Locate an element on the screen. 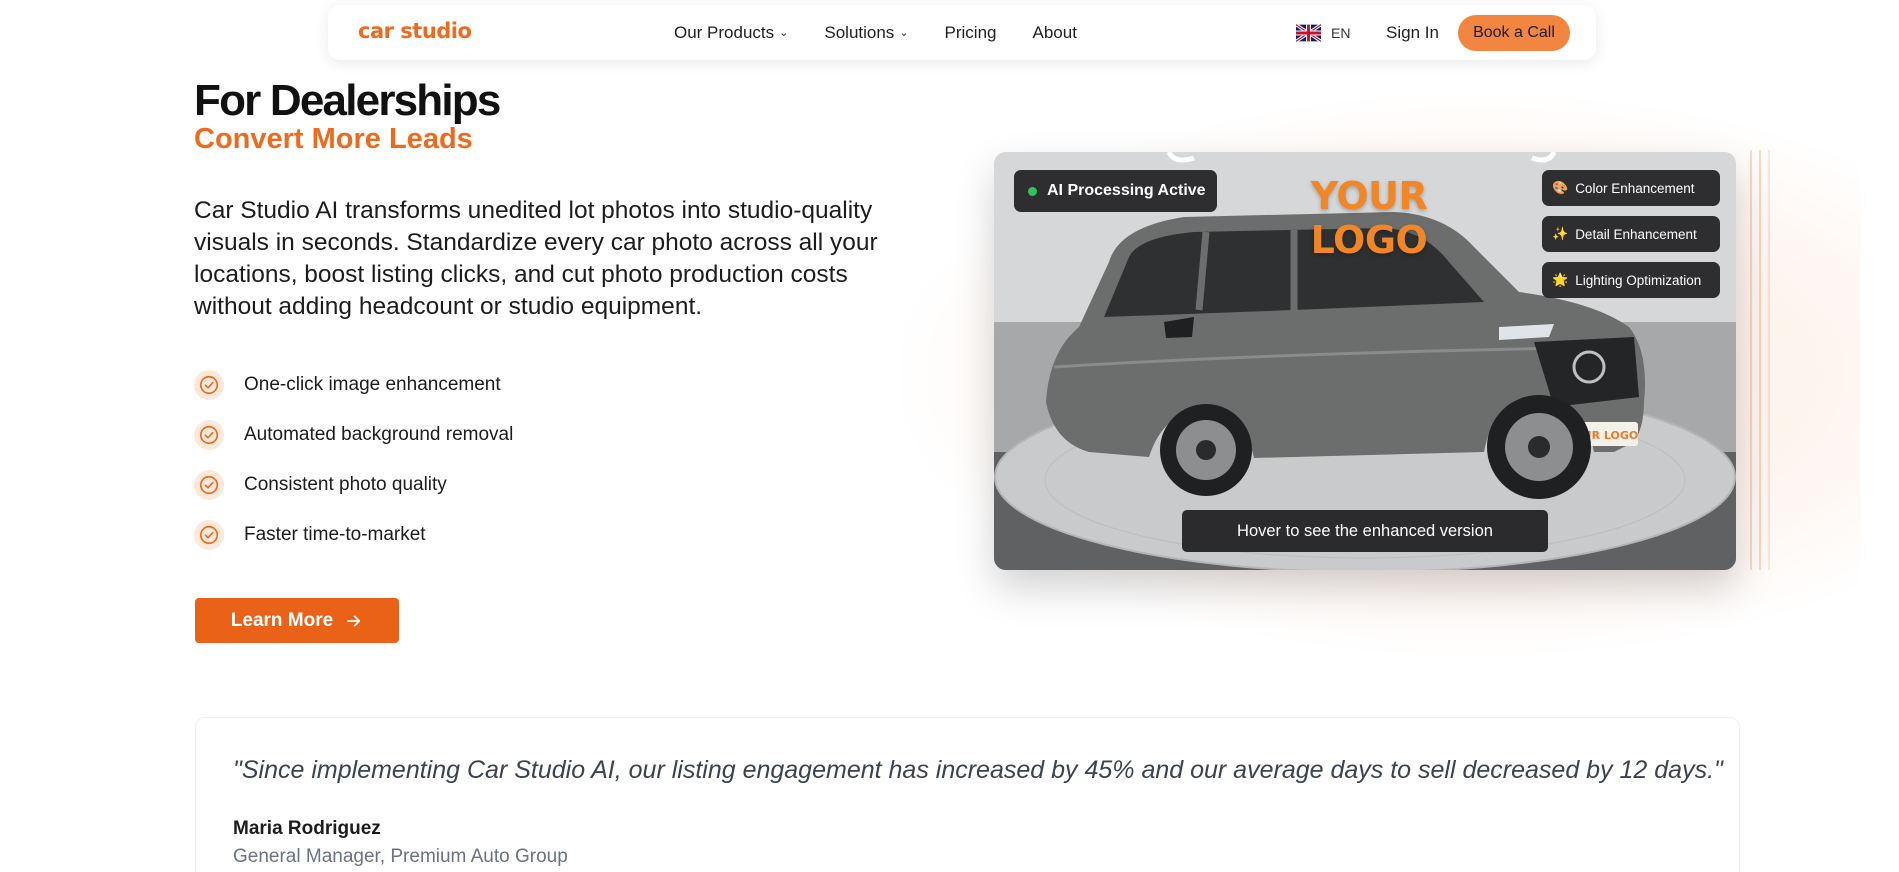 This screenshot has height=872, width=1899. feature-item: Faster time-to-market is located at coordinates (353, 535).